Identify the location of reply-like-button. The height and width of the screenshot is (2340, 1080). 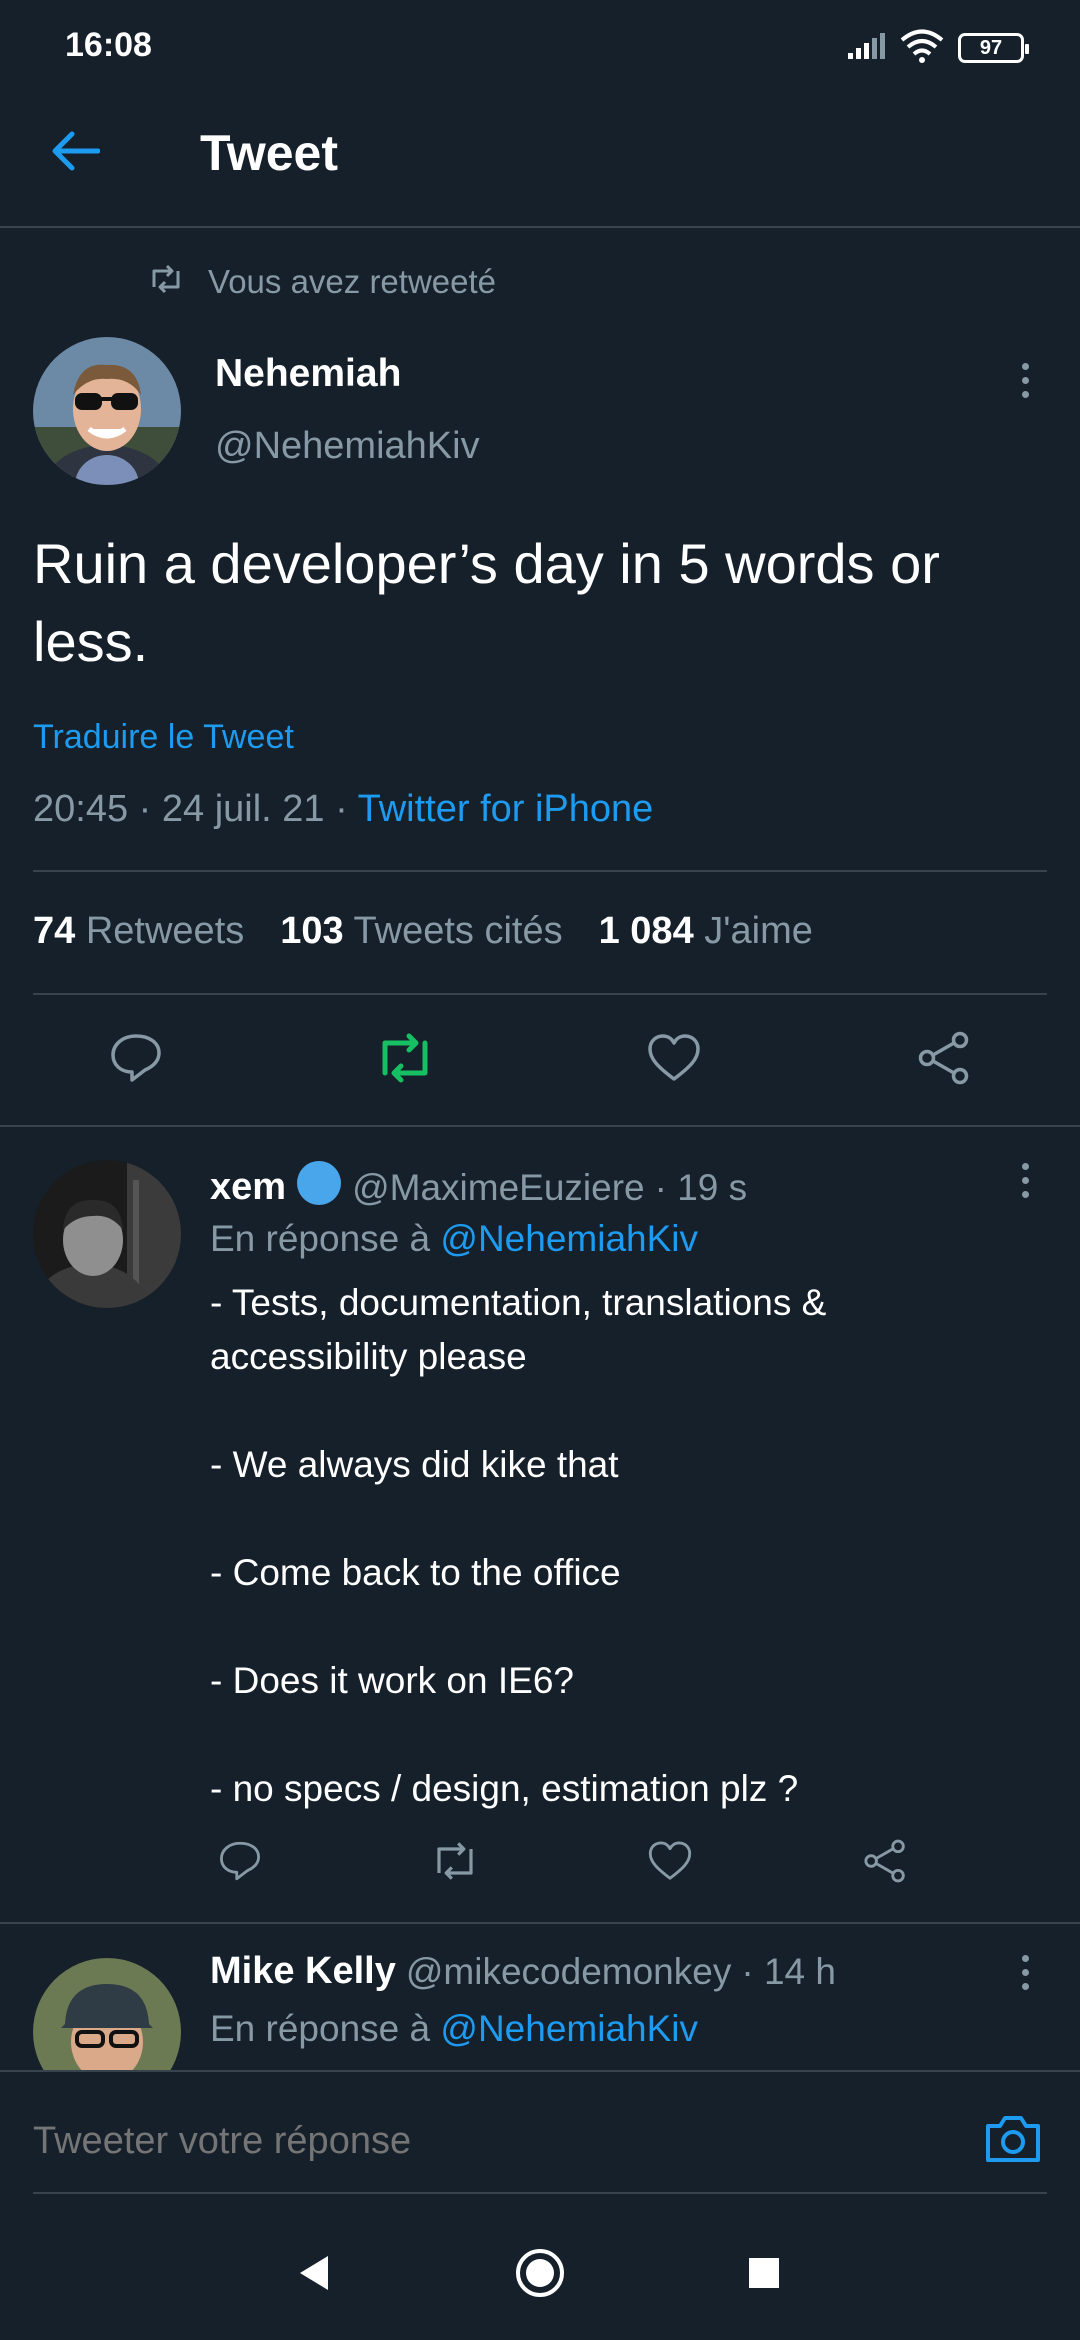
(670, 1863).